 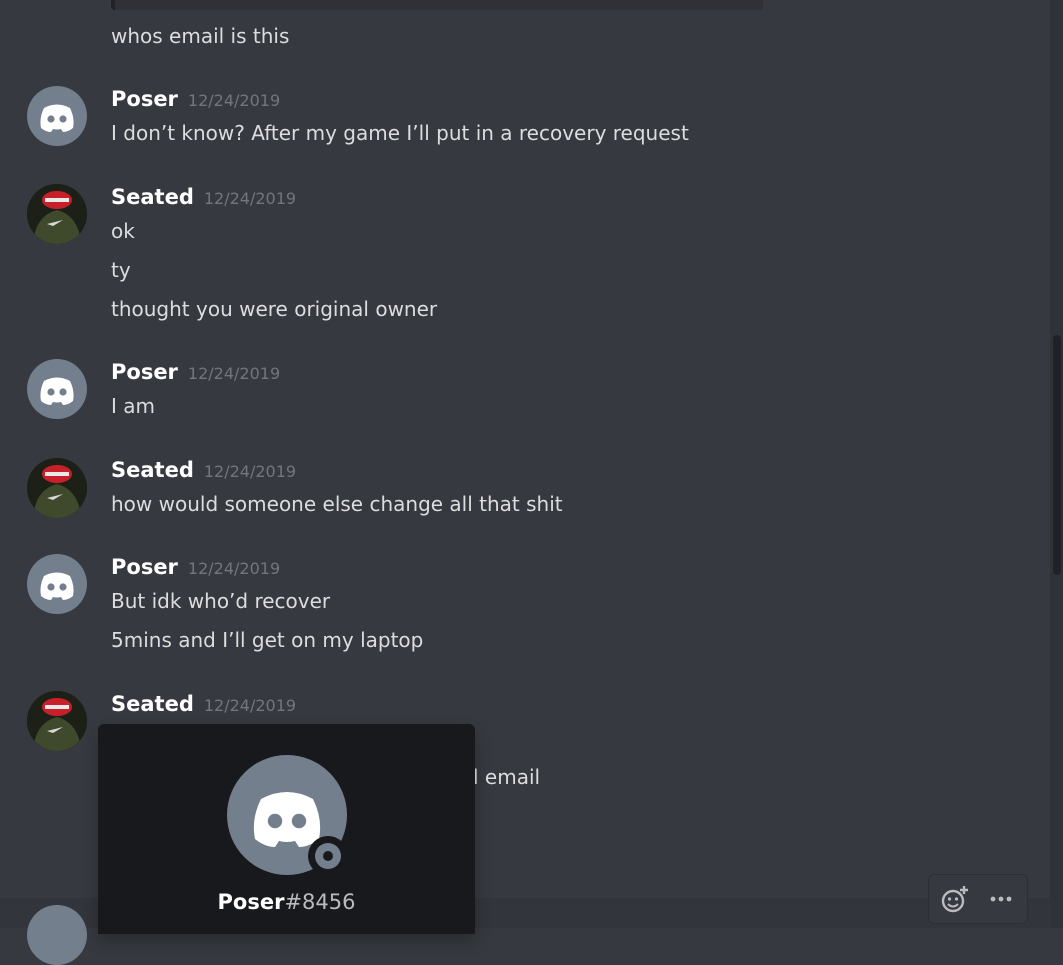 I want to click on user-popout: Poser#8456, so click(x=286, y=829).